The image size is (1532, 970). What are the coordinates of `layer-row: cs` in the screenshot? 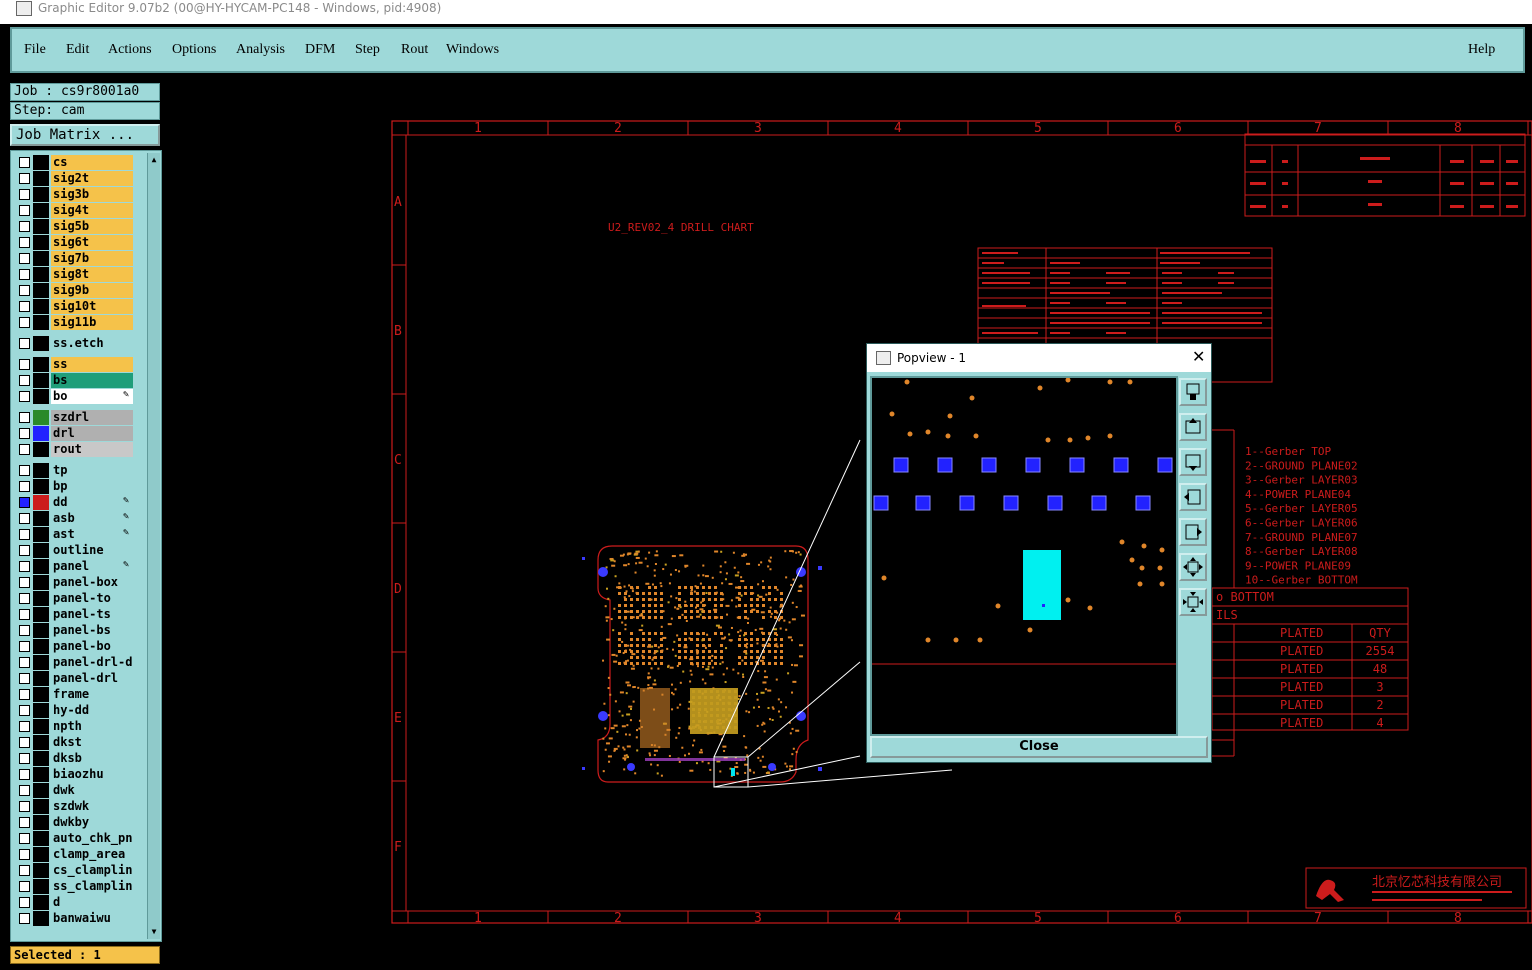 It's located at (77, 162).